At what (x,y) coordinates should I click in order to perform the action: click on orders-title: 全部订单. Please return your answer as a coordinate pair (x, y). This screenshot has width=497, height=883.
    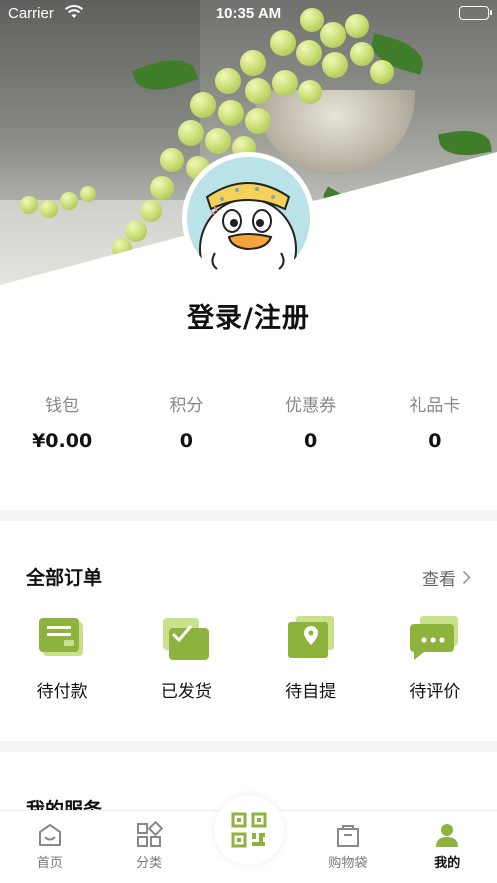
    Looking at the image, I should click on (64, 578).